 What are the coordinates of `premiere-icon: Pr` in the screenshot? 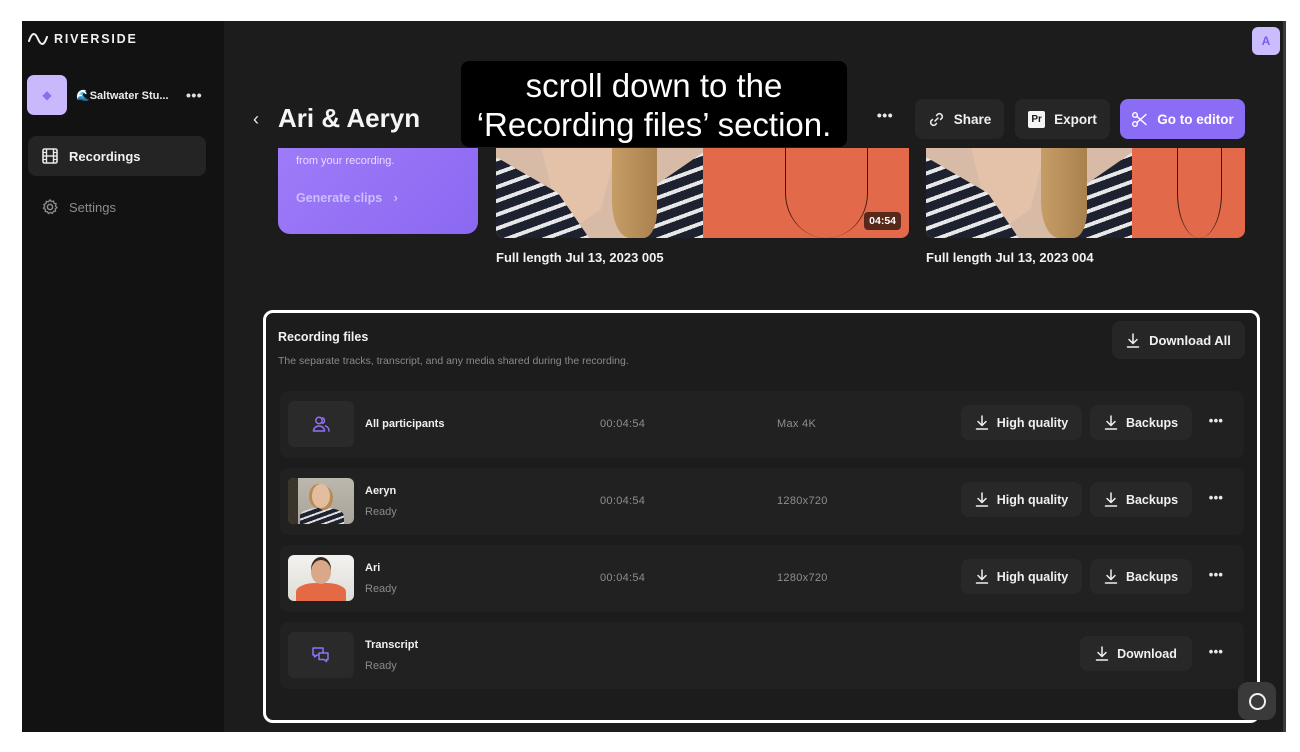 It's located at (1037, 119).